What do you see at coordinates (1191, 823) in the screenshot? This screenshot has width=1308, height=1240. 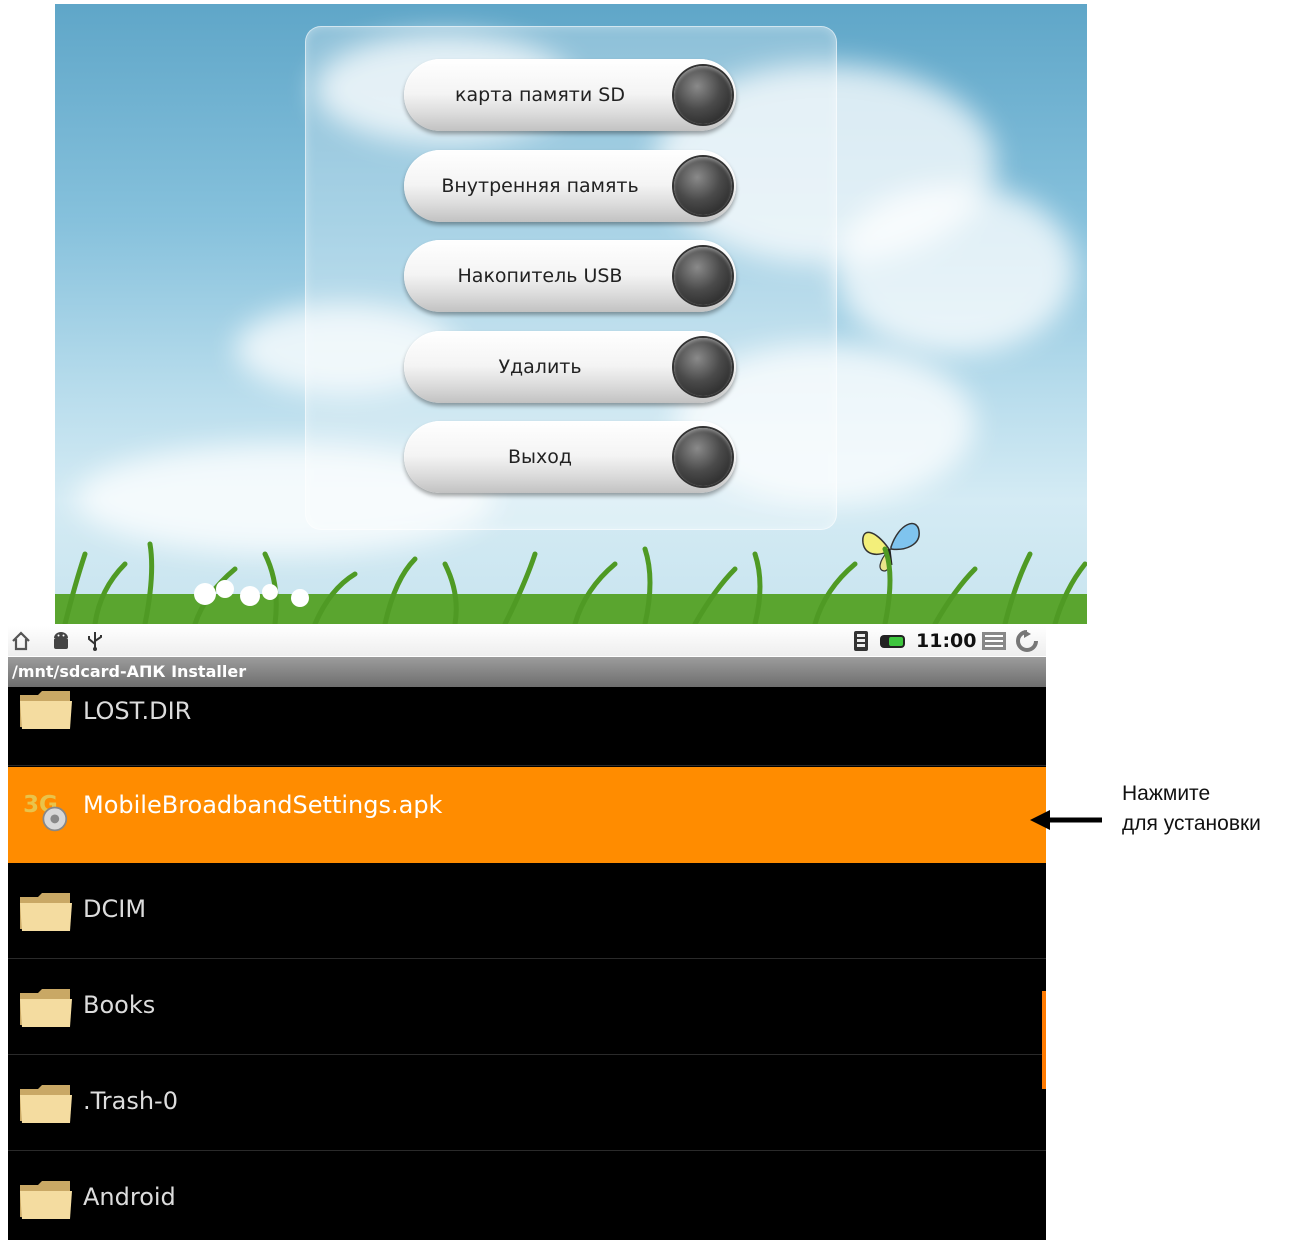 I see `install-hint-line2: для установки` at bounding box center [1191, 823].